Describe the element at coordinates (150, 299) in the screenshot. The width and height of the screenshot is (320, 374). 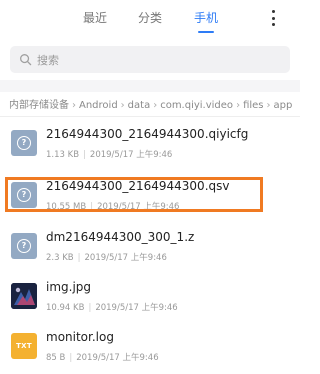
I see `file-row: img.jpg 10.94 KB | 2019/5/17 上午9:46` at that location.